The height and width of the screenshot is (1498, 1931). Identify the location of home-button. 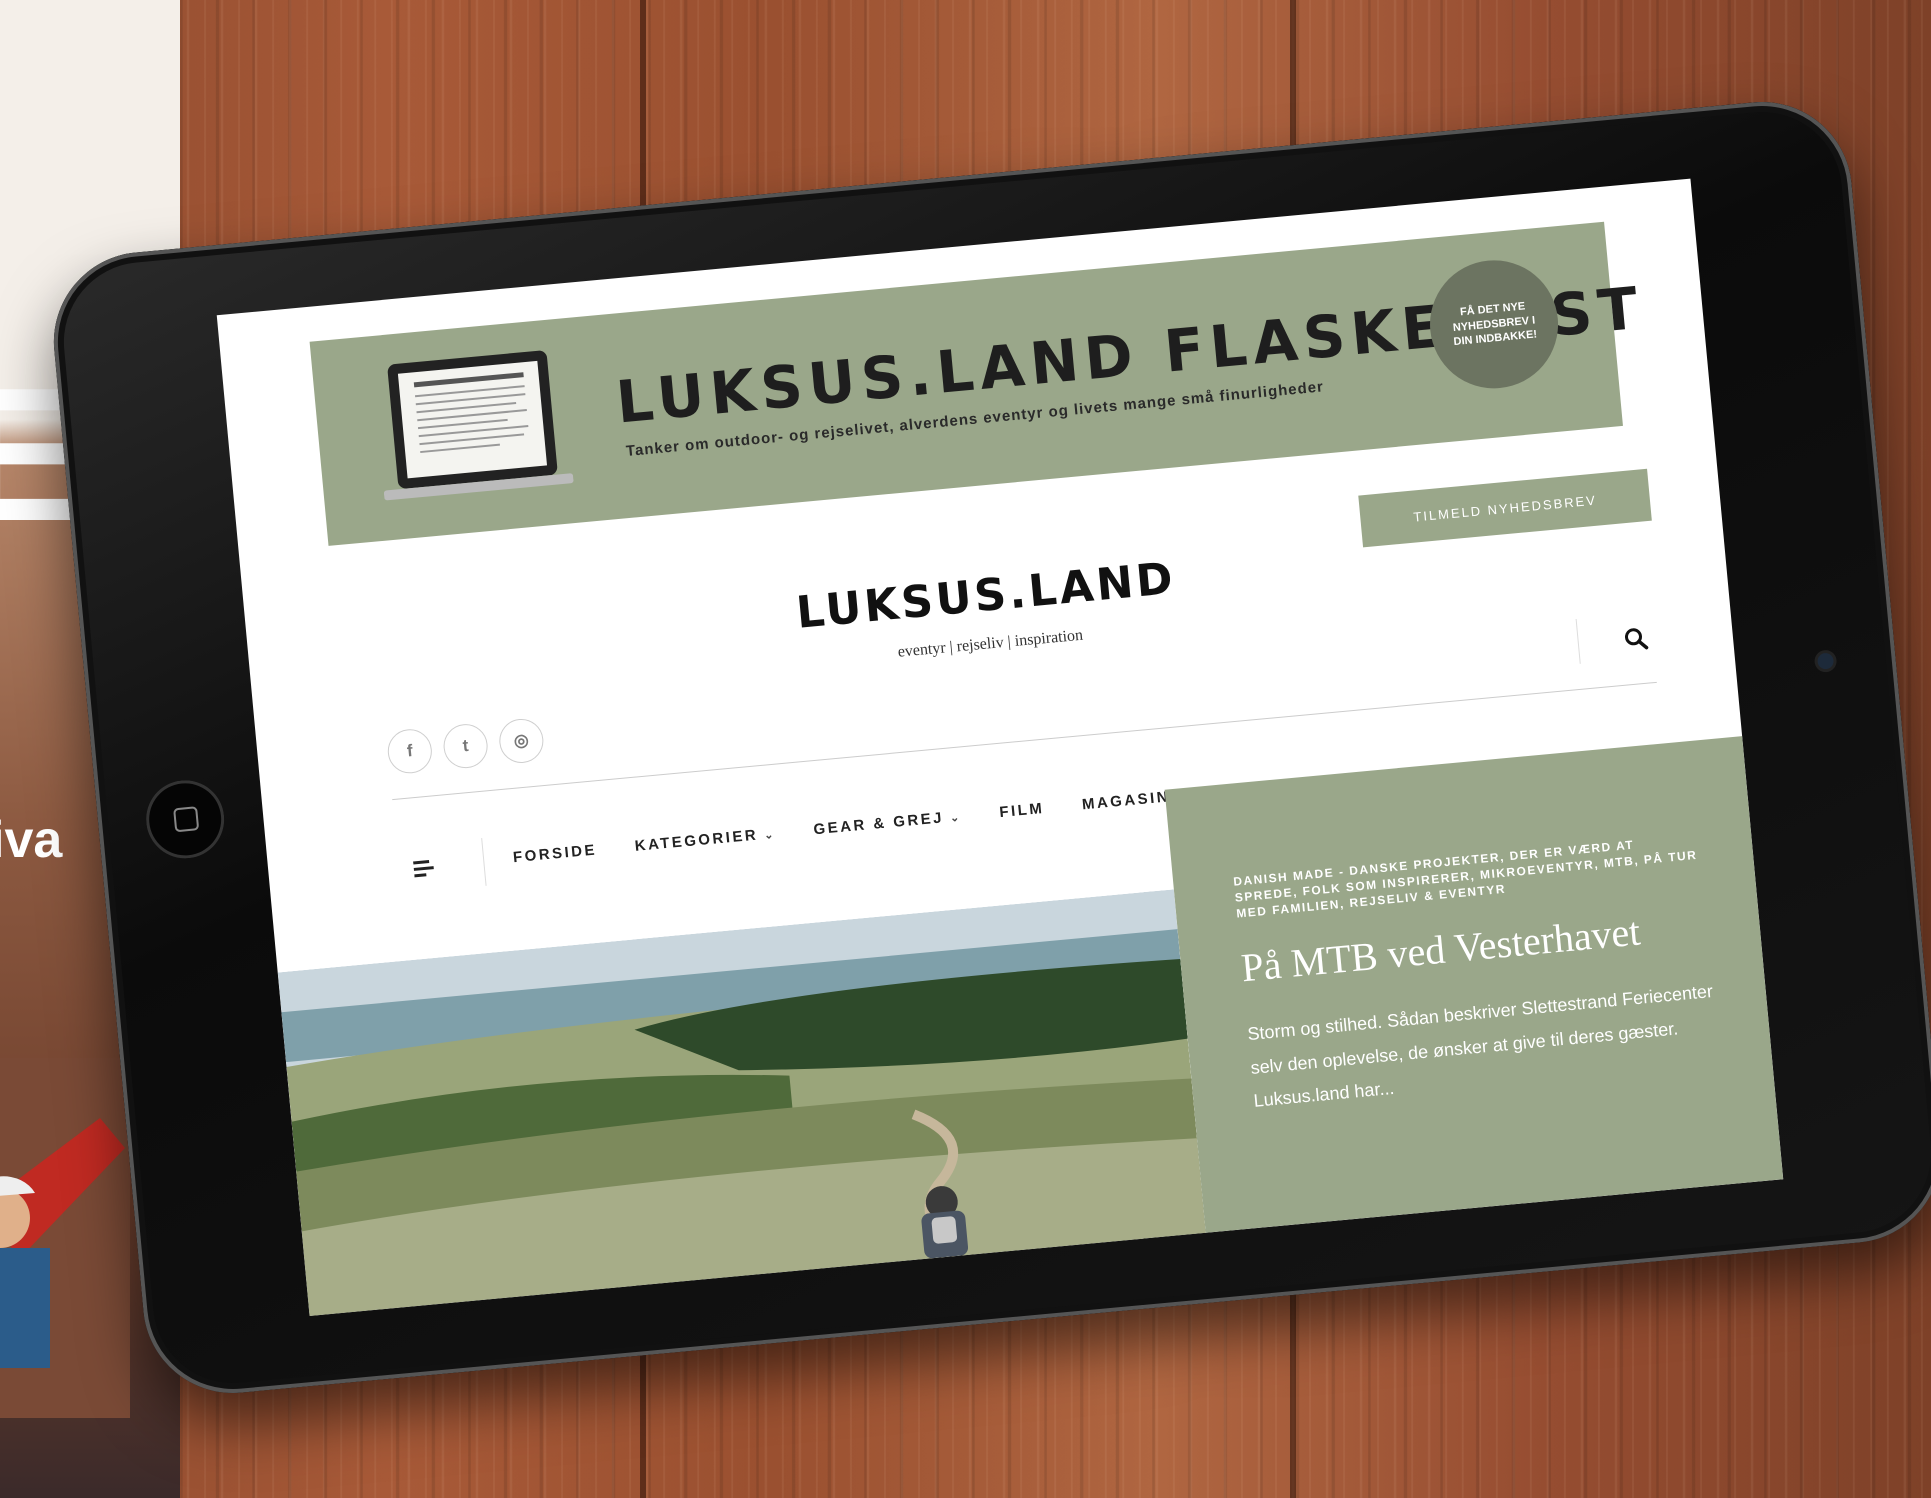
(185, 819).